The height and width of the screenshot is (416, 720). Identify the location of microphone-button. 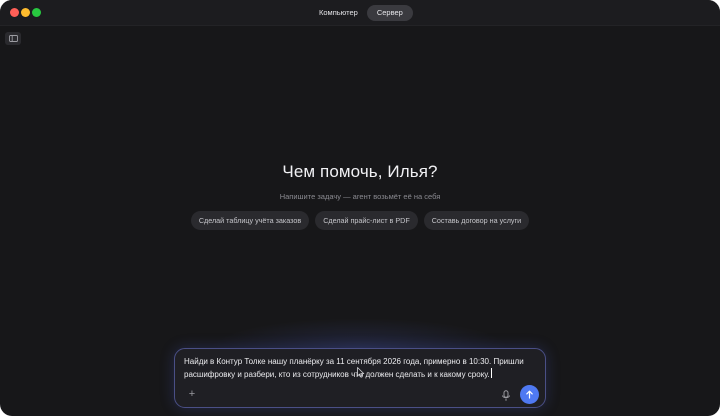
(506, 395).